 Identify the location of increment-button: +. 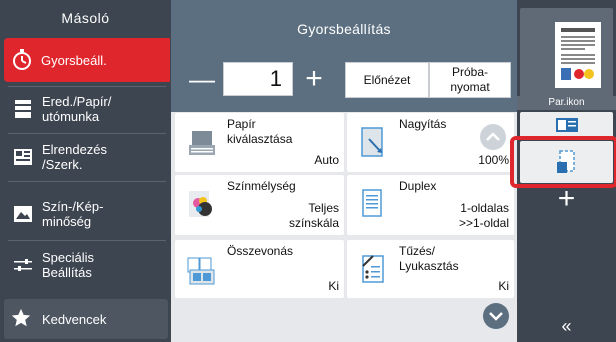
(314, 79).